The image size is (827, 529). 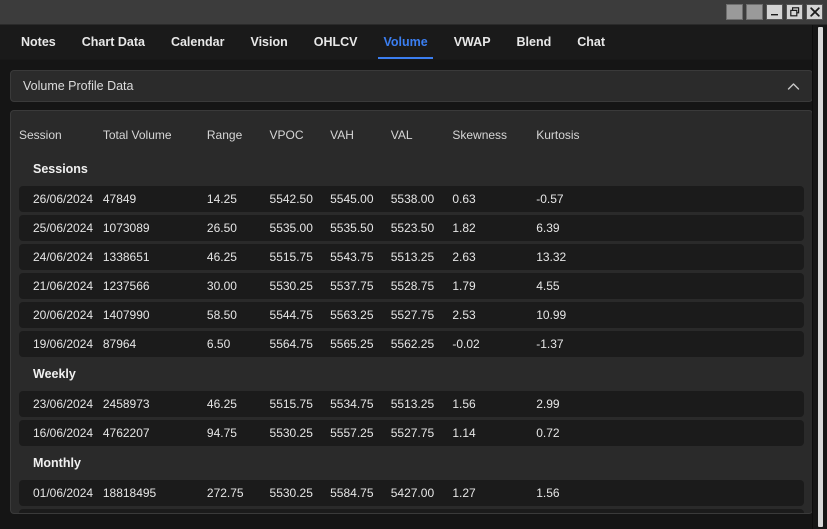 I want to click on tab-chat: Chat, so click(x=591, y=42).